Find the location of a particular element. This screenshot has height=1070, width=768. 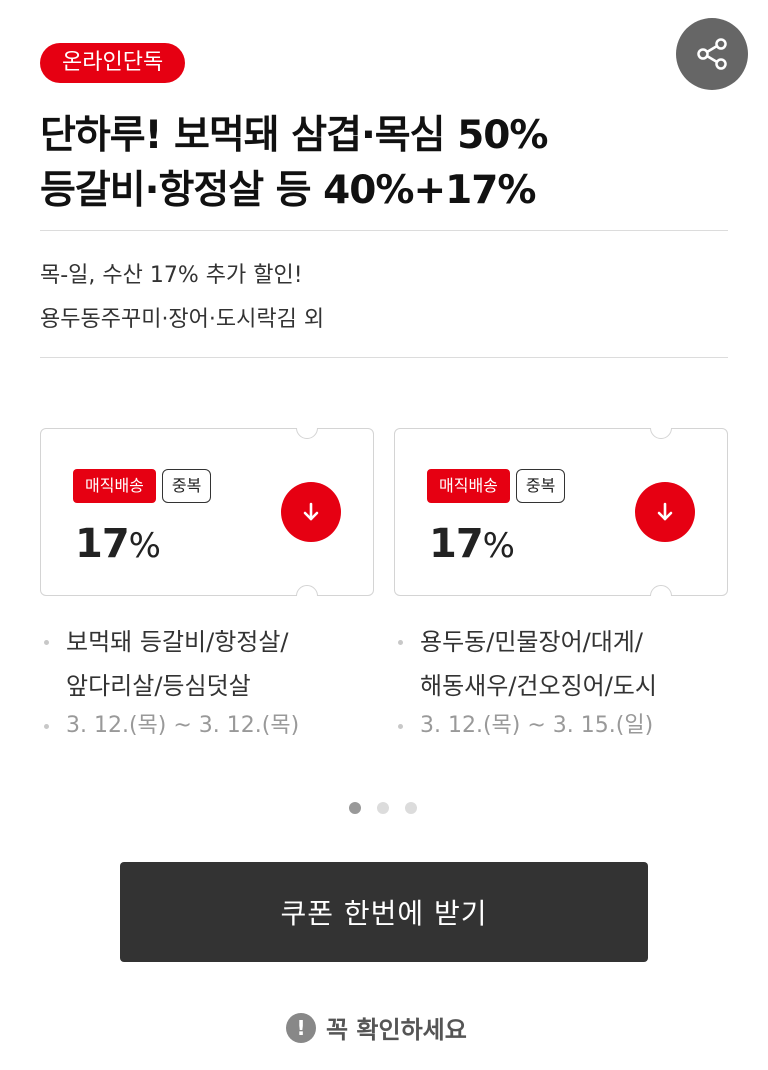

must-check-label: 꼭 확인하세요 is located at coordinates (396, 1030).